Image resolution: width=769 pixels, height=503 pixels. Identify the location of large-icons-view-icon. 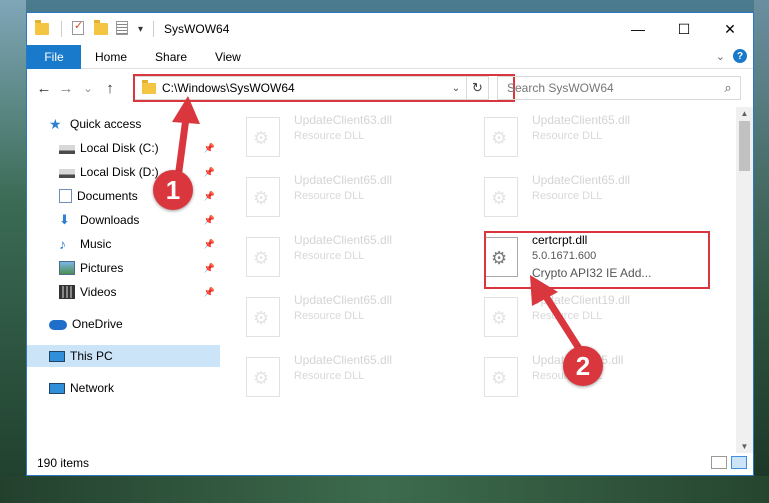
(739, 462).